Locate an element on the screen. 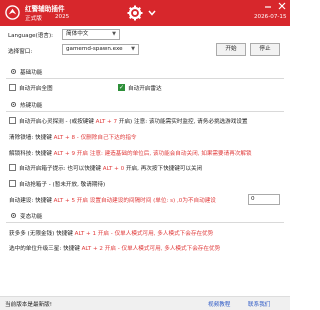 The width and height of the screenshot is (320, 310). row-text: - 仅删除自己下达的指令 is located at coordinates (106, 138).